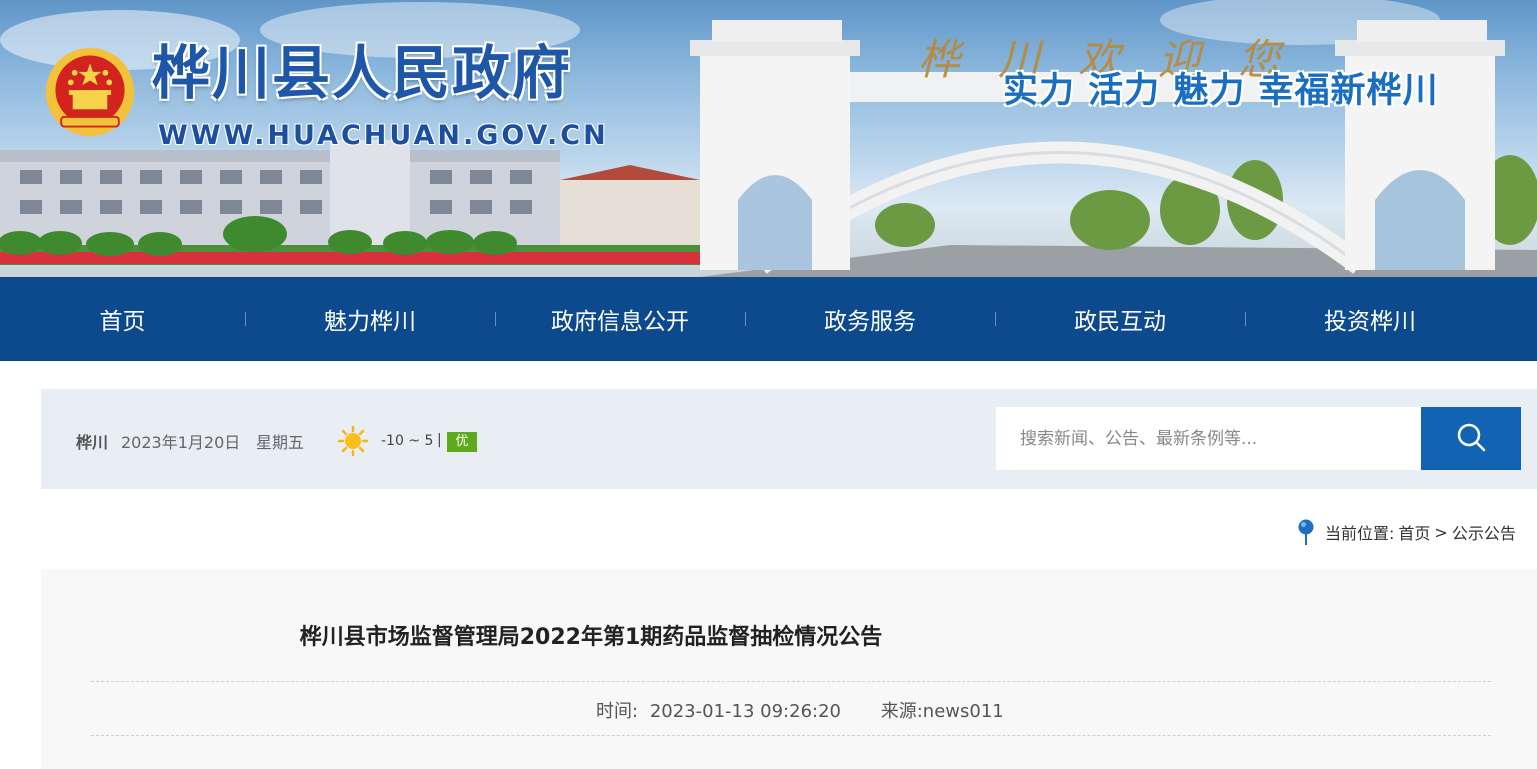  Describe the element at coordinates (1120, 319) in the screenshot. I see `nav-interaction: 政民互动` at that location.